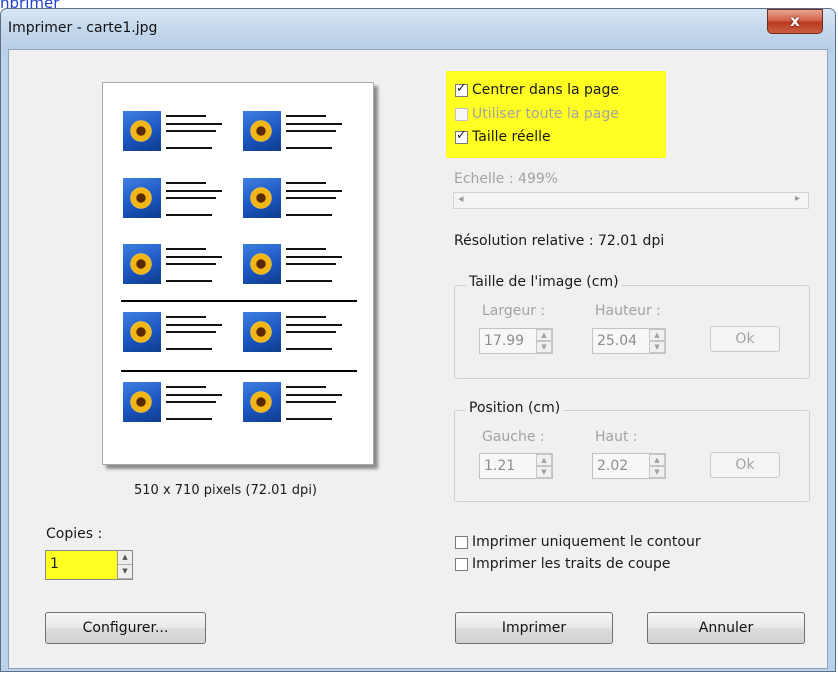  What do you see at coordinates (461, 136) in the screenshot?
I see `actual-size-checkbox` at bounding box center [461, 136].